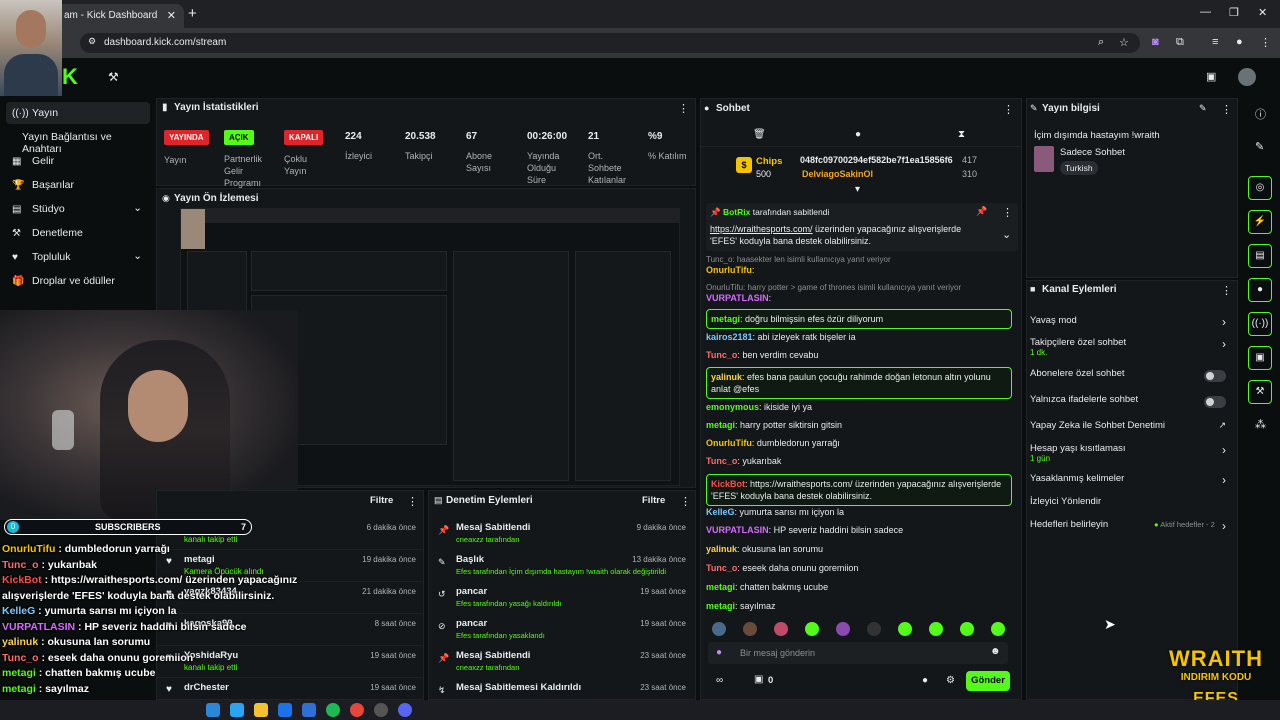 This screenshot has height=720, width=1280. I want to click on stream-manager-icon: ▣, so click(1211, 76).